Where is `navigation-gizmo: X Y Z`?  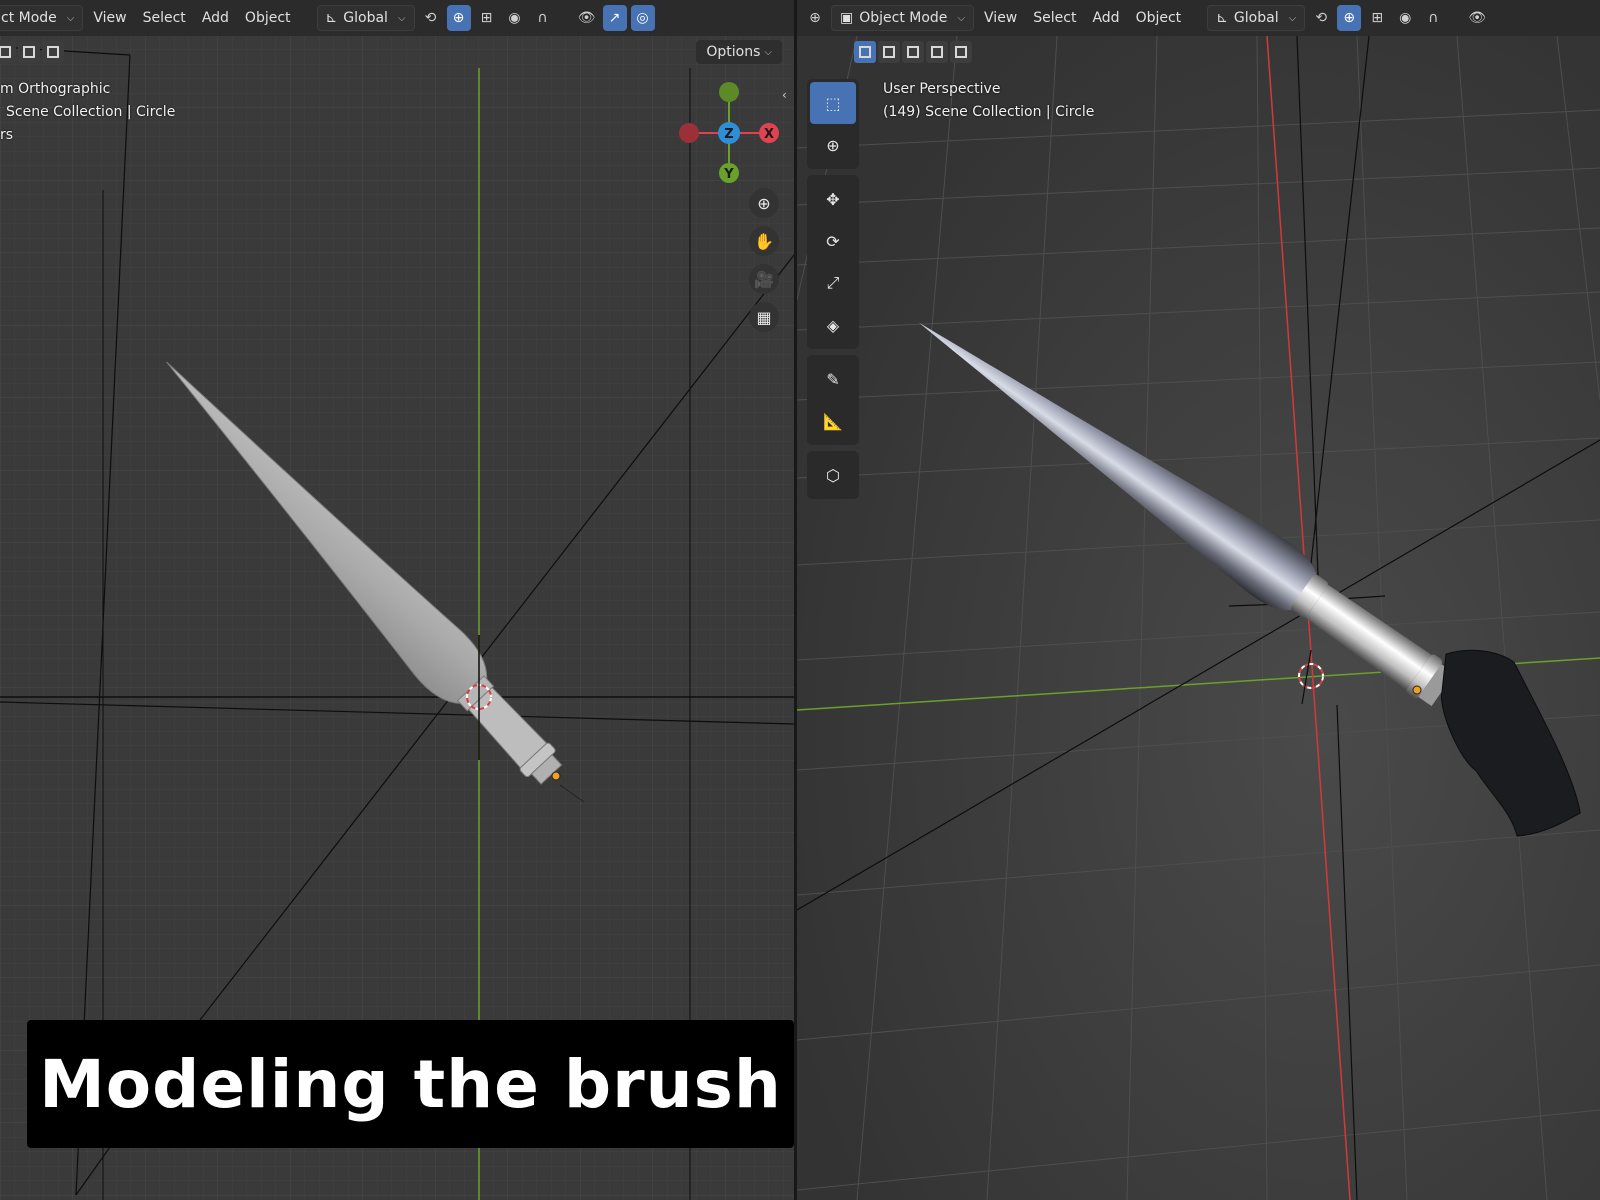 navigation-gizmo: X Y Z is located at coordinates (730, 133).